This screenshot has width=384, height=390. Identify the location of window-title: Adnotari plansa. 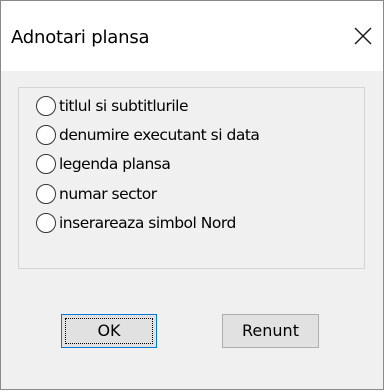
(80, 37).